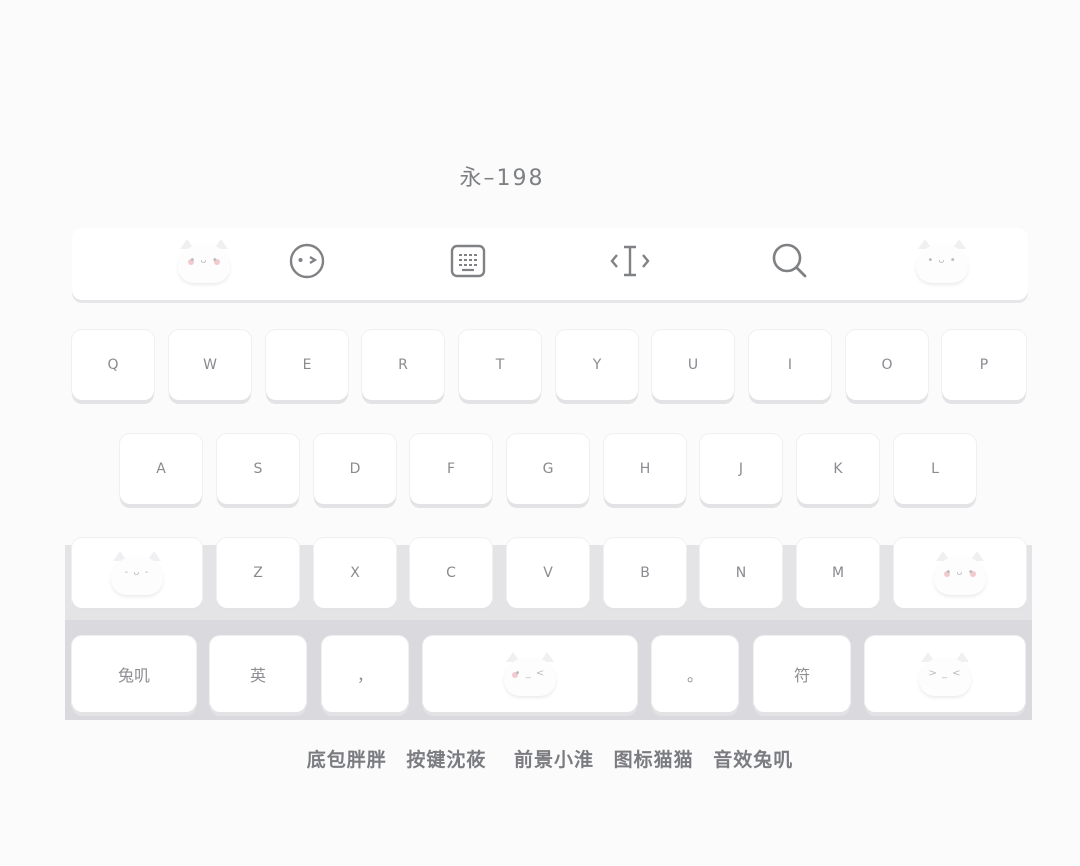 This screenshot has height=866, width=1080. I want to click on key-u: U, so click(693, 365).